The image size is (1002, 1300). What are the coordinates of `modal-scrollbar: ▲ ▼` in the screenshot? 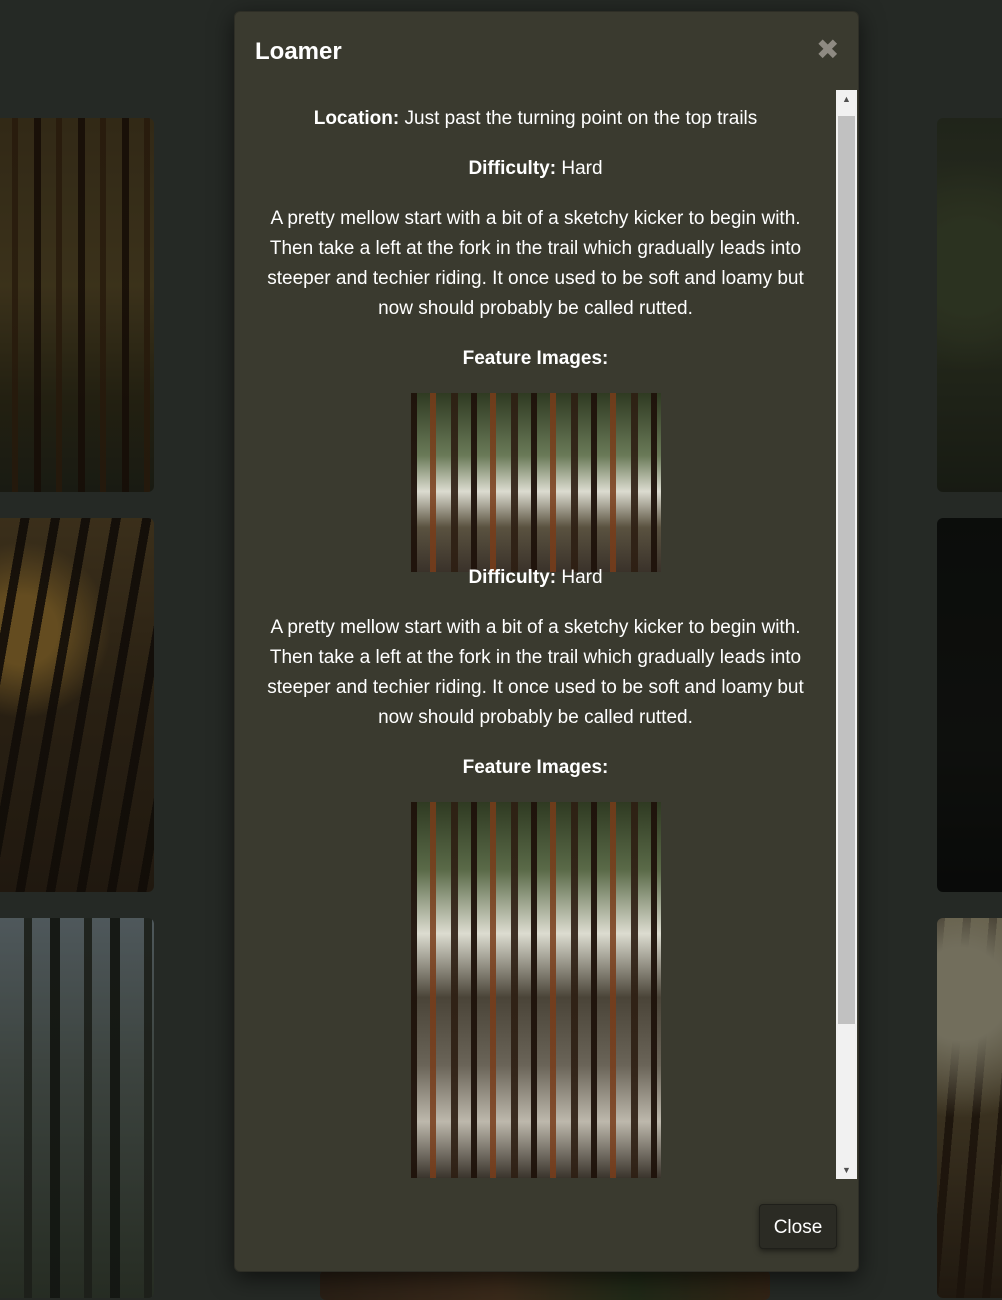 It's located at (846, 634).